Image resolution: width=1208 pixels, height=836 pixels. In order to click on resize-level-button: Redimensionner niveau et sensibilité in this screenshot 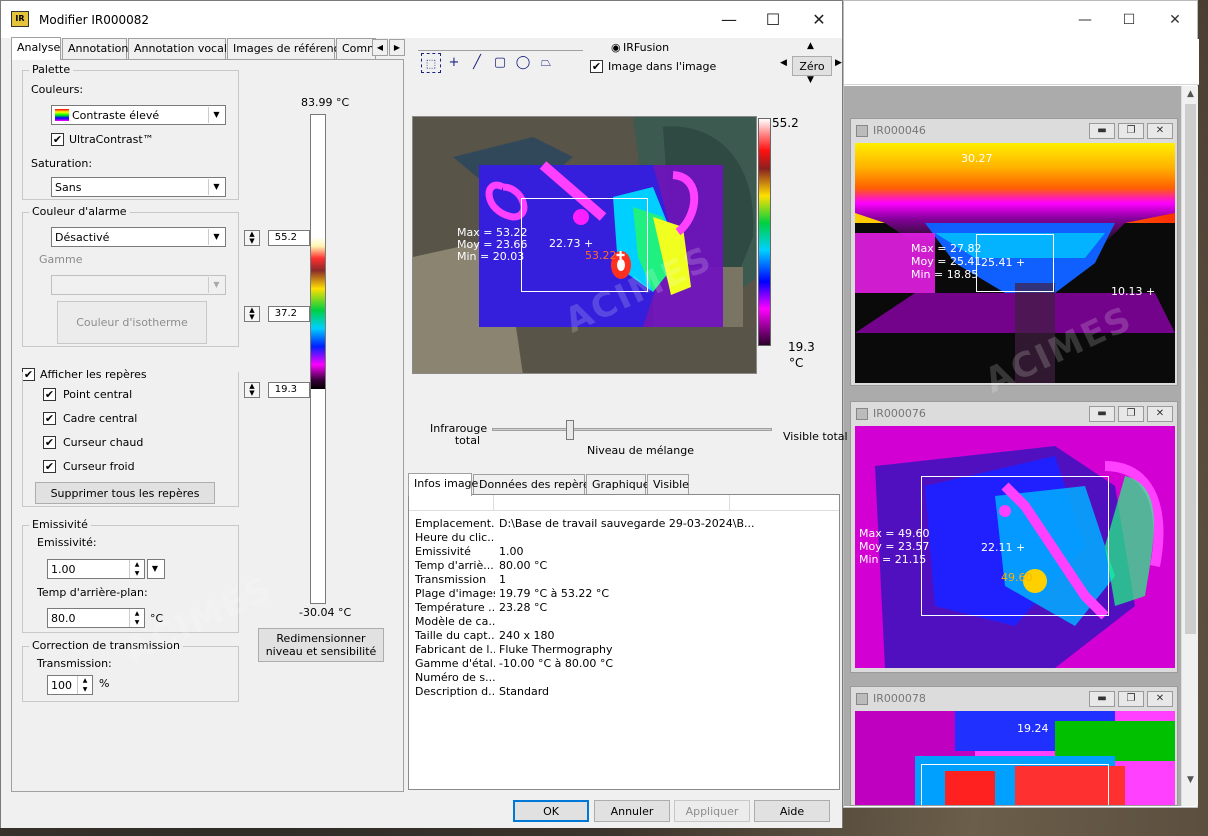, I will do `click(321, 645)`.